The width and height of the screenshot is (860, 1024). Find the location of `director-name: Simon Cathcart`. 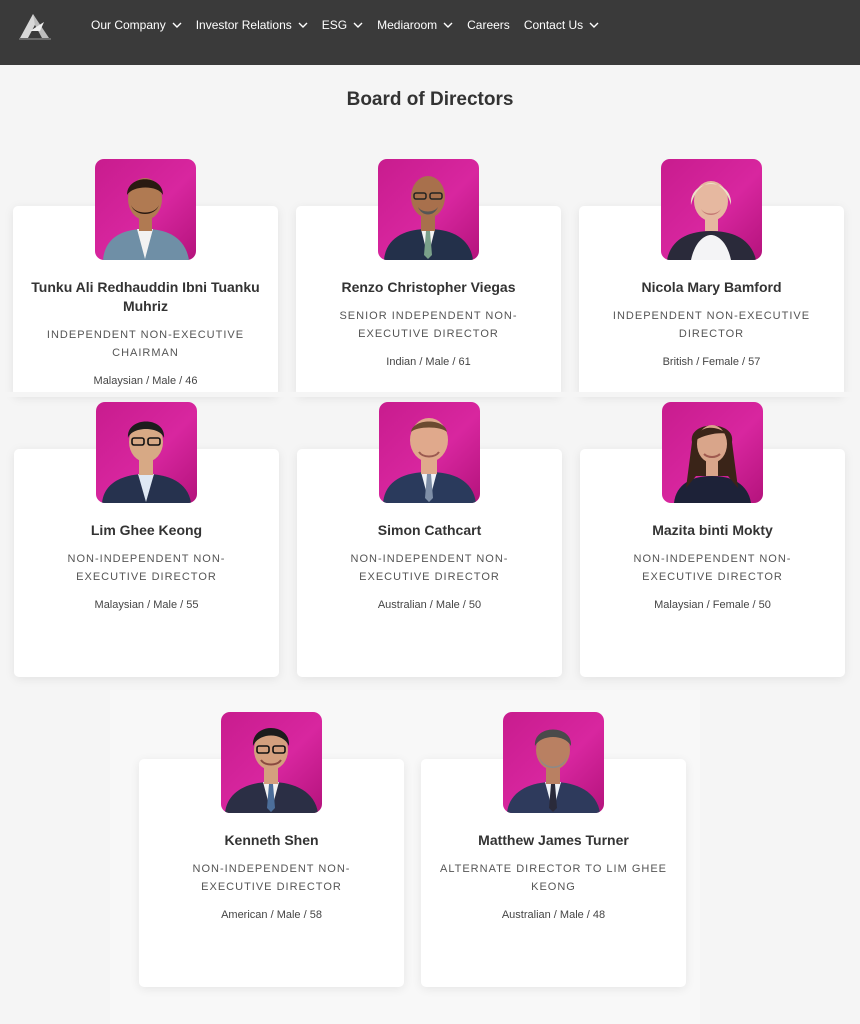

director-name: Simon Cathcart is located at coordinates (429, 530).